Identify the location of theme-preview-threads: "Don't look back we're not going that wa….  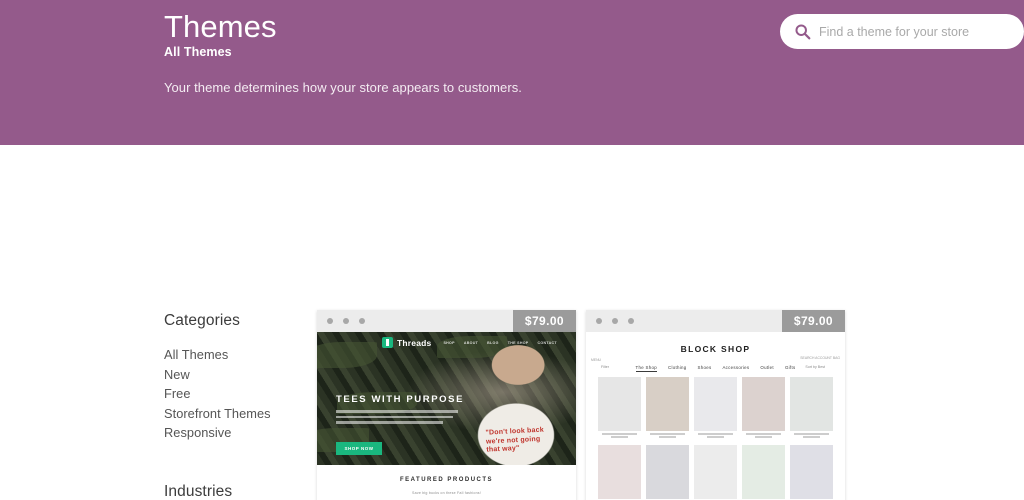
(446, 416).